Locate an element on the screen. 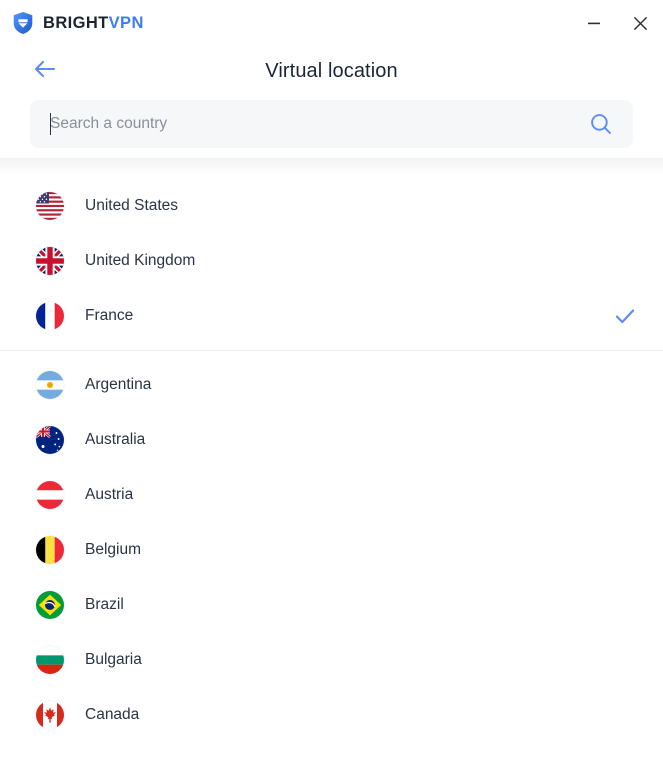 The image size is (663, 758). list-item: Belgium is located at coordinates (331, 549).